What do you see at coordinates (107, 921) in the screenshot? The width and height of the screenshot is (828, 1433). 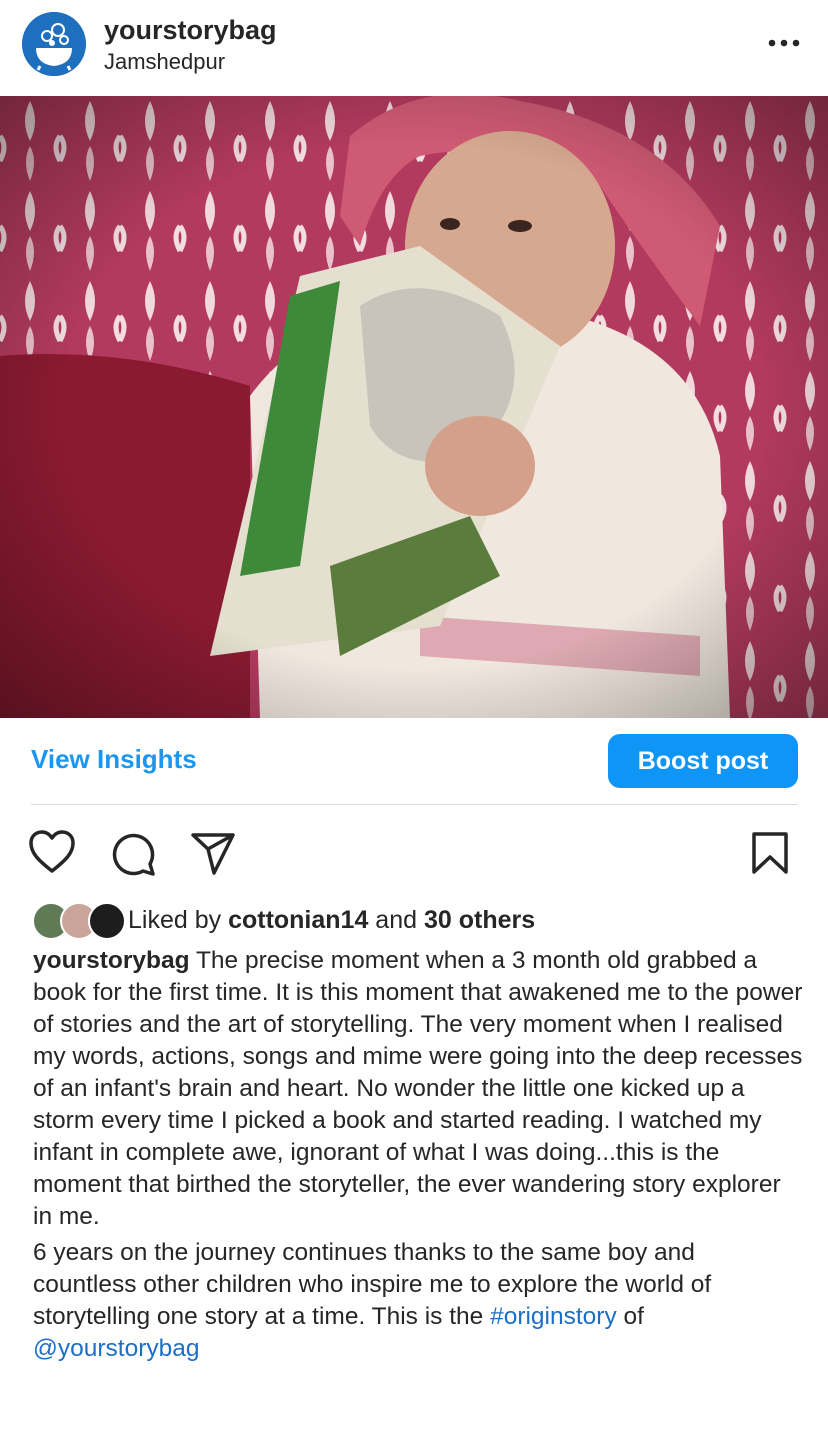 I see `liker-avatar` at bounding box center [107, 921].